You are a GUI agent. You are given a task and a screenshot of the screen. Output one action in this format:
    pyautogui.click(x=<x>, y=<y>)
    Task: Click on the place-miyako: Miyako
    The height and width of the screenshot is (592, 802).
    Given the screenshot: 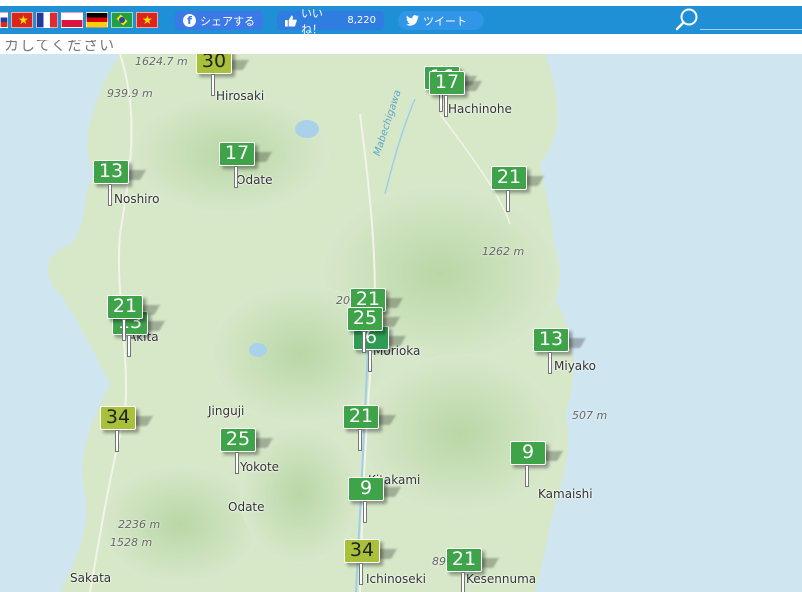 What is the action you would take?
    pyautogui.click(x=575, y=366)
    